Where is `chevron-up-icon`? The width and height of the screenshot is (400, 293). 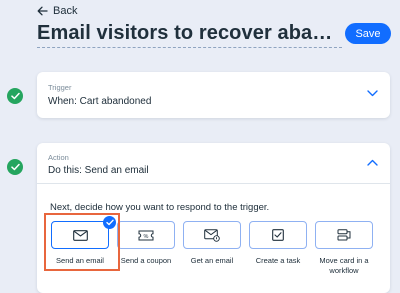
chevron-up-icon is located at coordinates (372, 162).